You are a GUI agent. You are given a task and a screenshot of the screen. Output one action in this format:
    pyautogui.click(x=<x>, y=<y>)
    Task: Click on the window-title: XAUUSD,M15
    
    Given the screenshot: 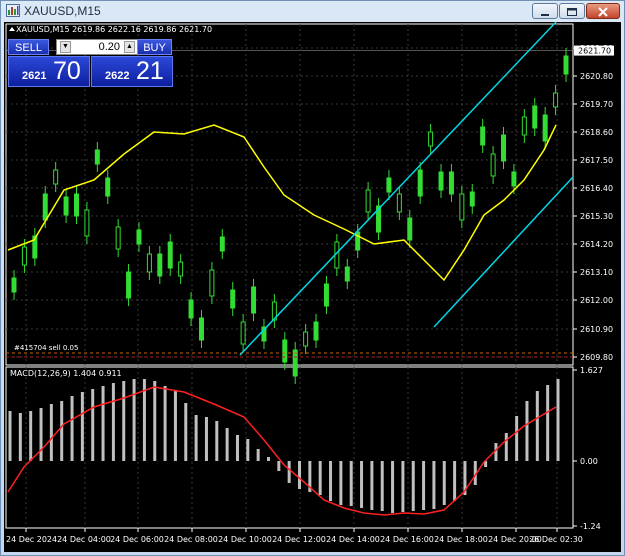 What is the action you would take?
    pyautogui.click(x=62, y=11)
    